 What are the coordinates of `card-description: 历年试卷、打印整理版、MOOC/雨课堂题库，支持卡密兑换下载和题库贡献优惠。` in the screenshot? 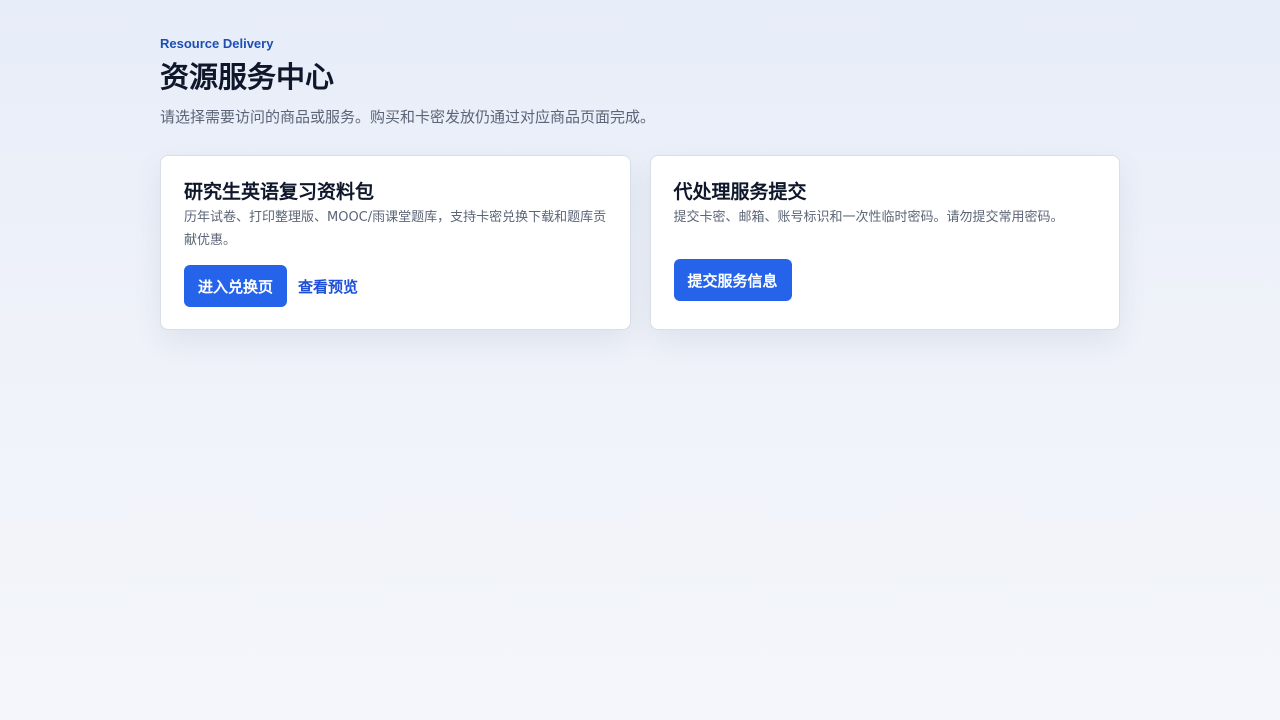 It's located at (395, 229).